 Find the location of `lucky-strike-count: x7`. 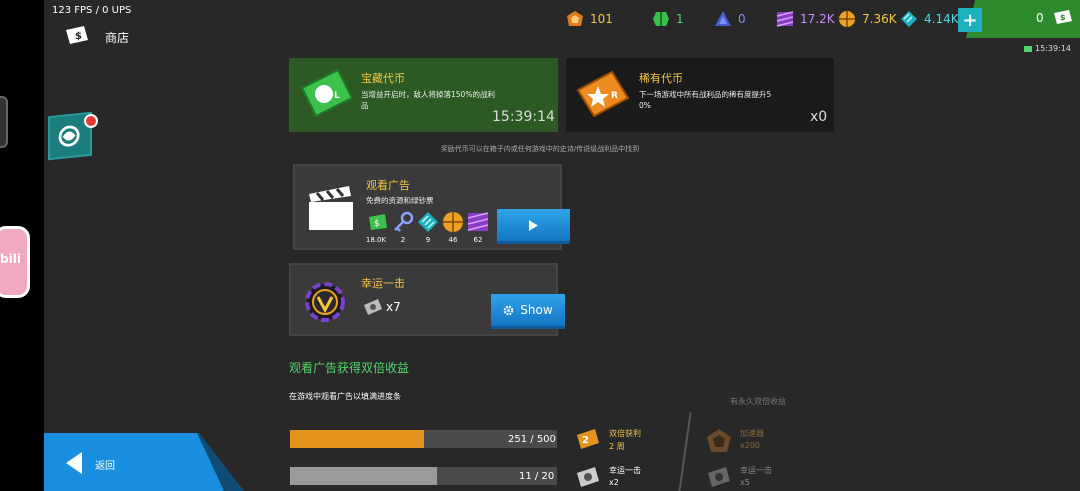

lucky-strike-count: x7 is located at coordinates (393, 307).